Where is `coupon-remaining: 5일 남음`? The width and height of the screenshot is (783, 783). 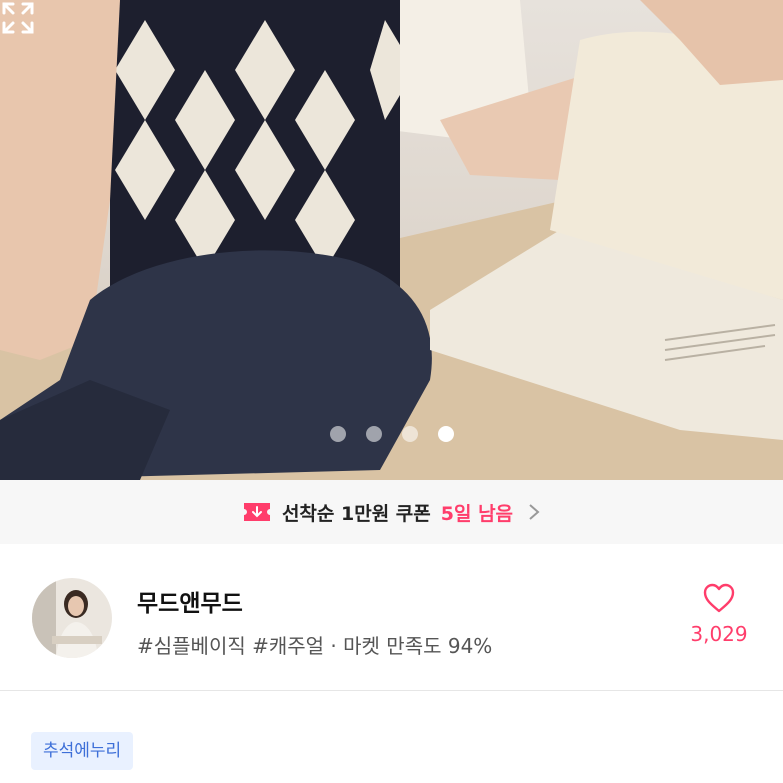 coupon-remaining: 5일 남음 is located at coordinates (477, 513).